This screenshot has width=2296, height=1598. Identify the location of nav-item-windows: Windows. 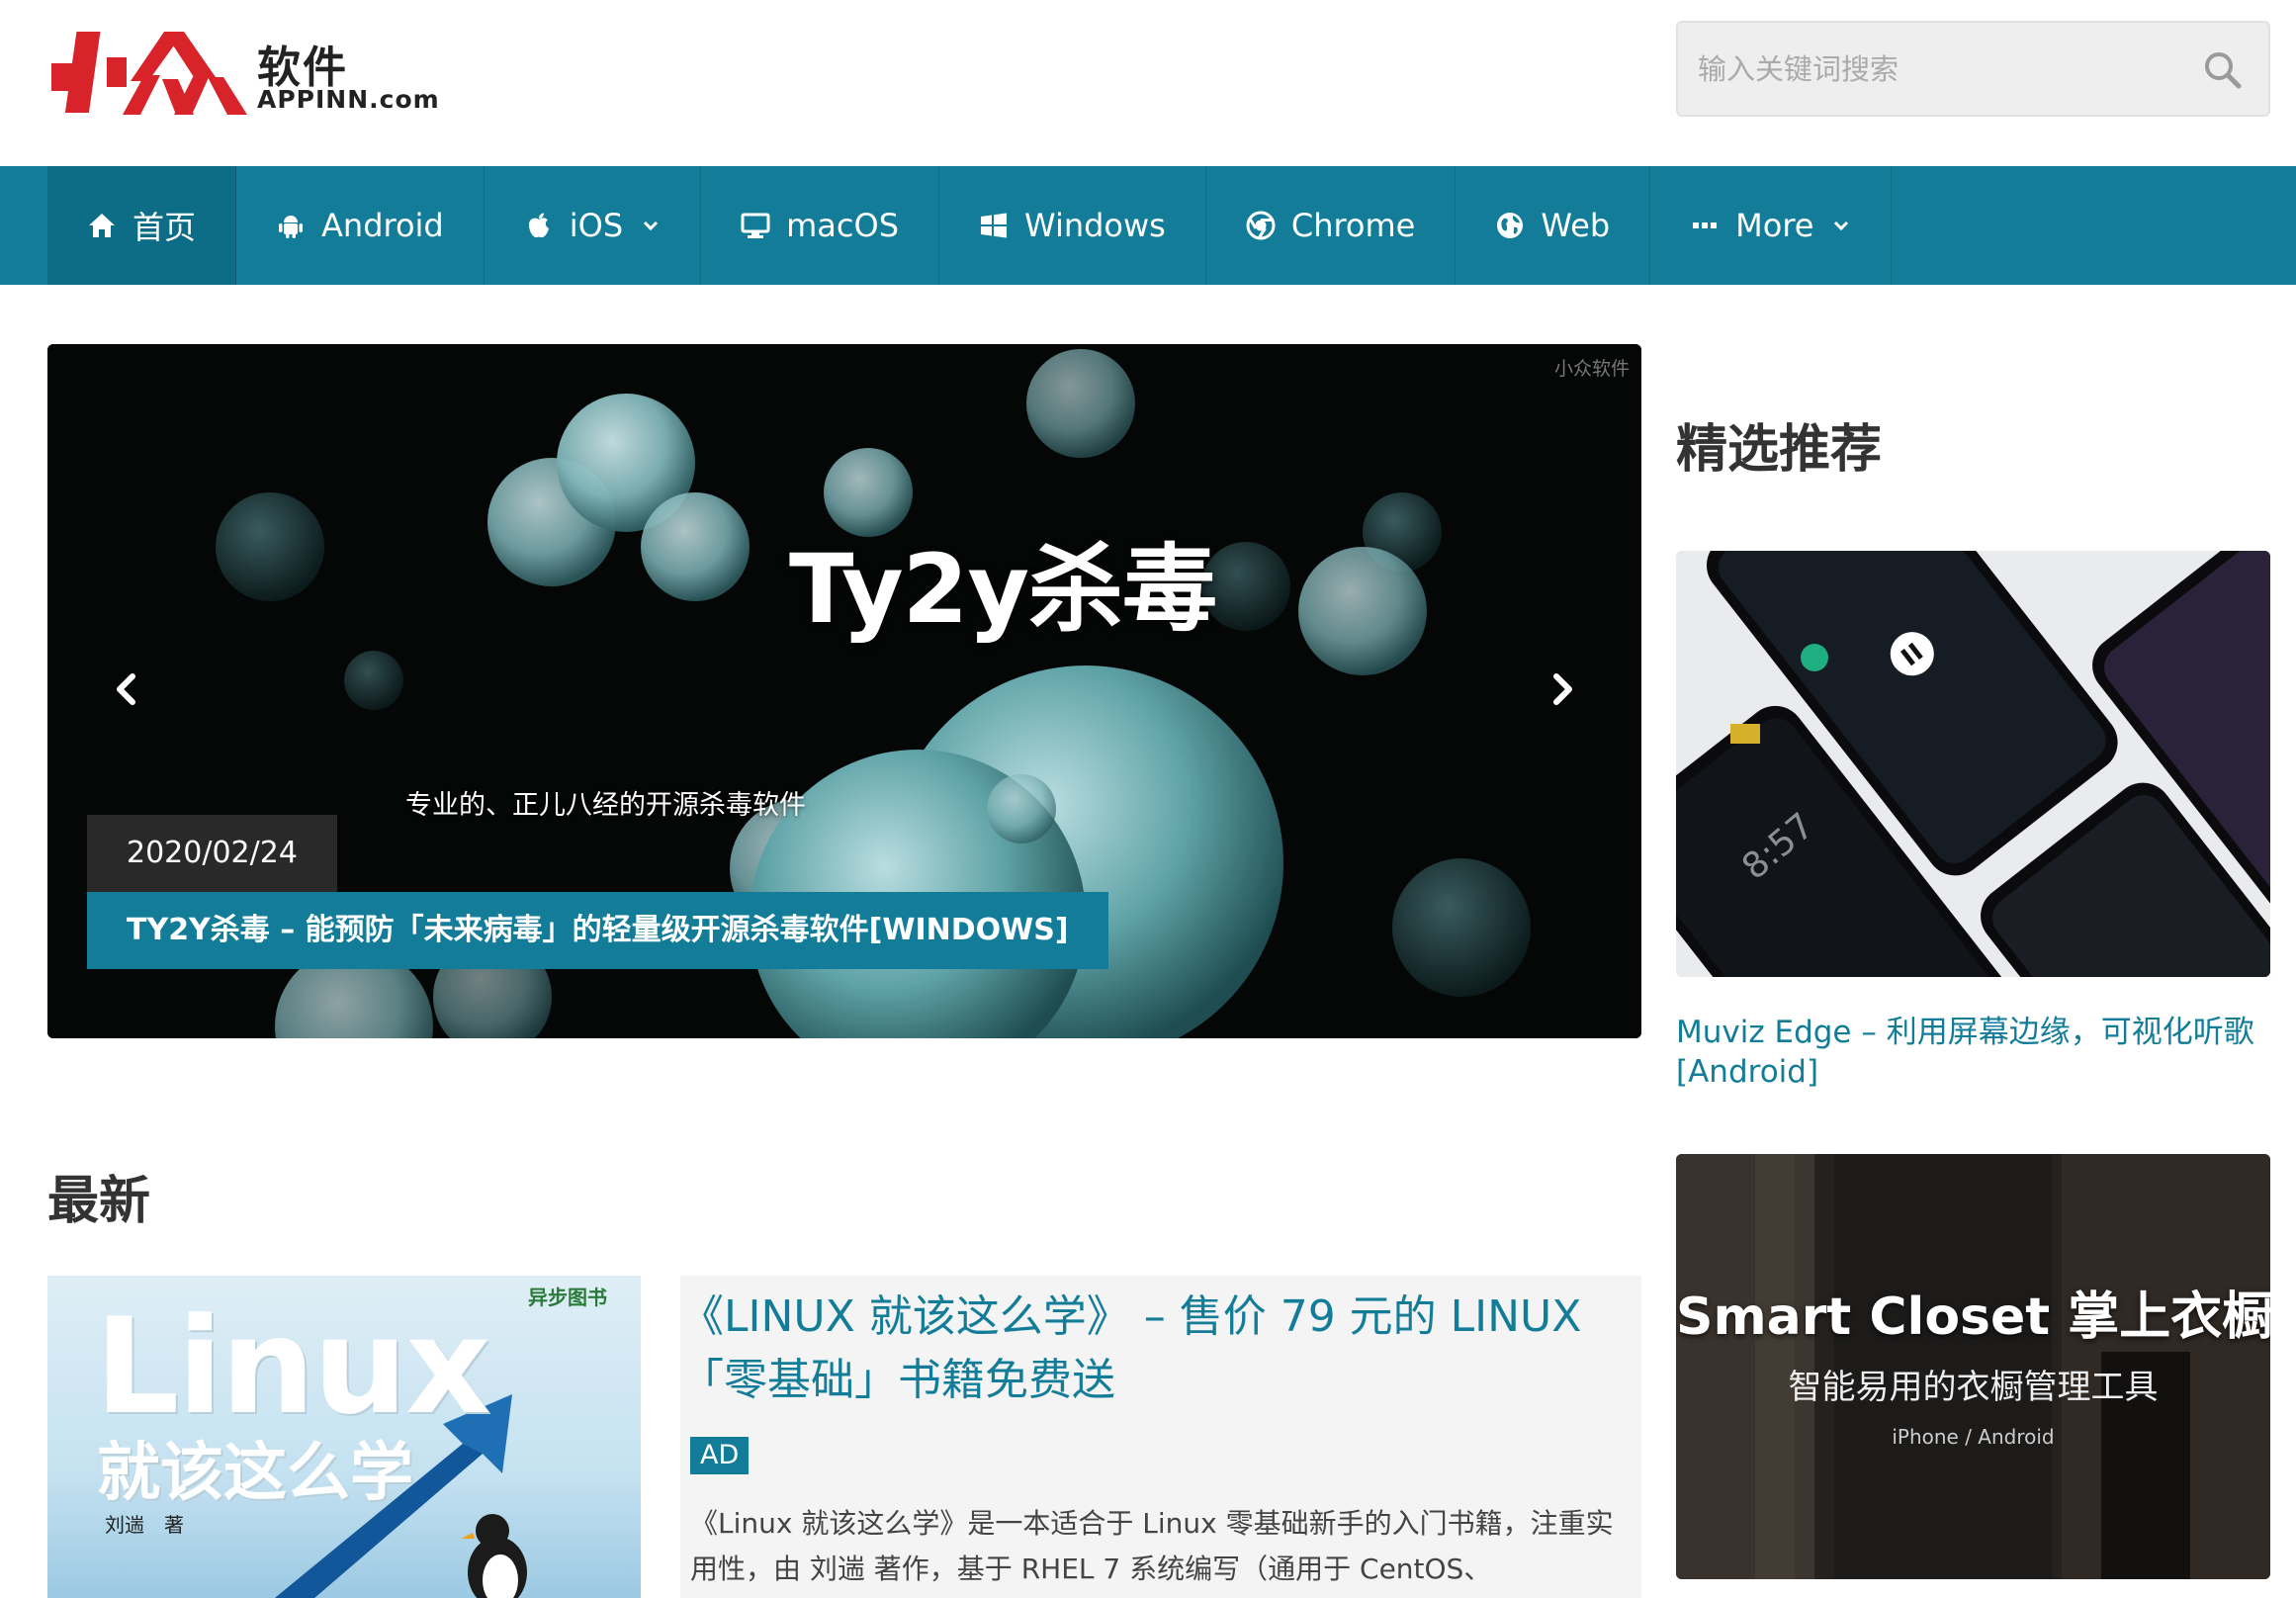
(1072, 225).